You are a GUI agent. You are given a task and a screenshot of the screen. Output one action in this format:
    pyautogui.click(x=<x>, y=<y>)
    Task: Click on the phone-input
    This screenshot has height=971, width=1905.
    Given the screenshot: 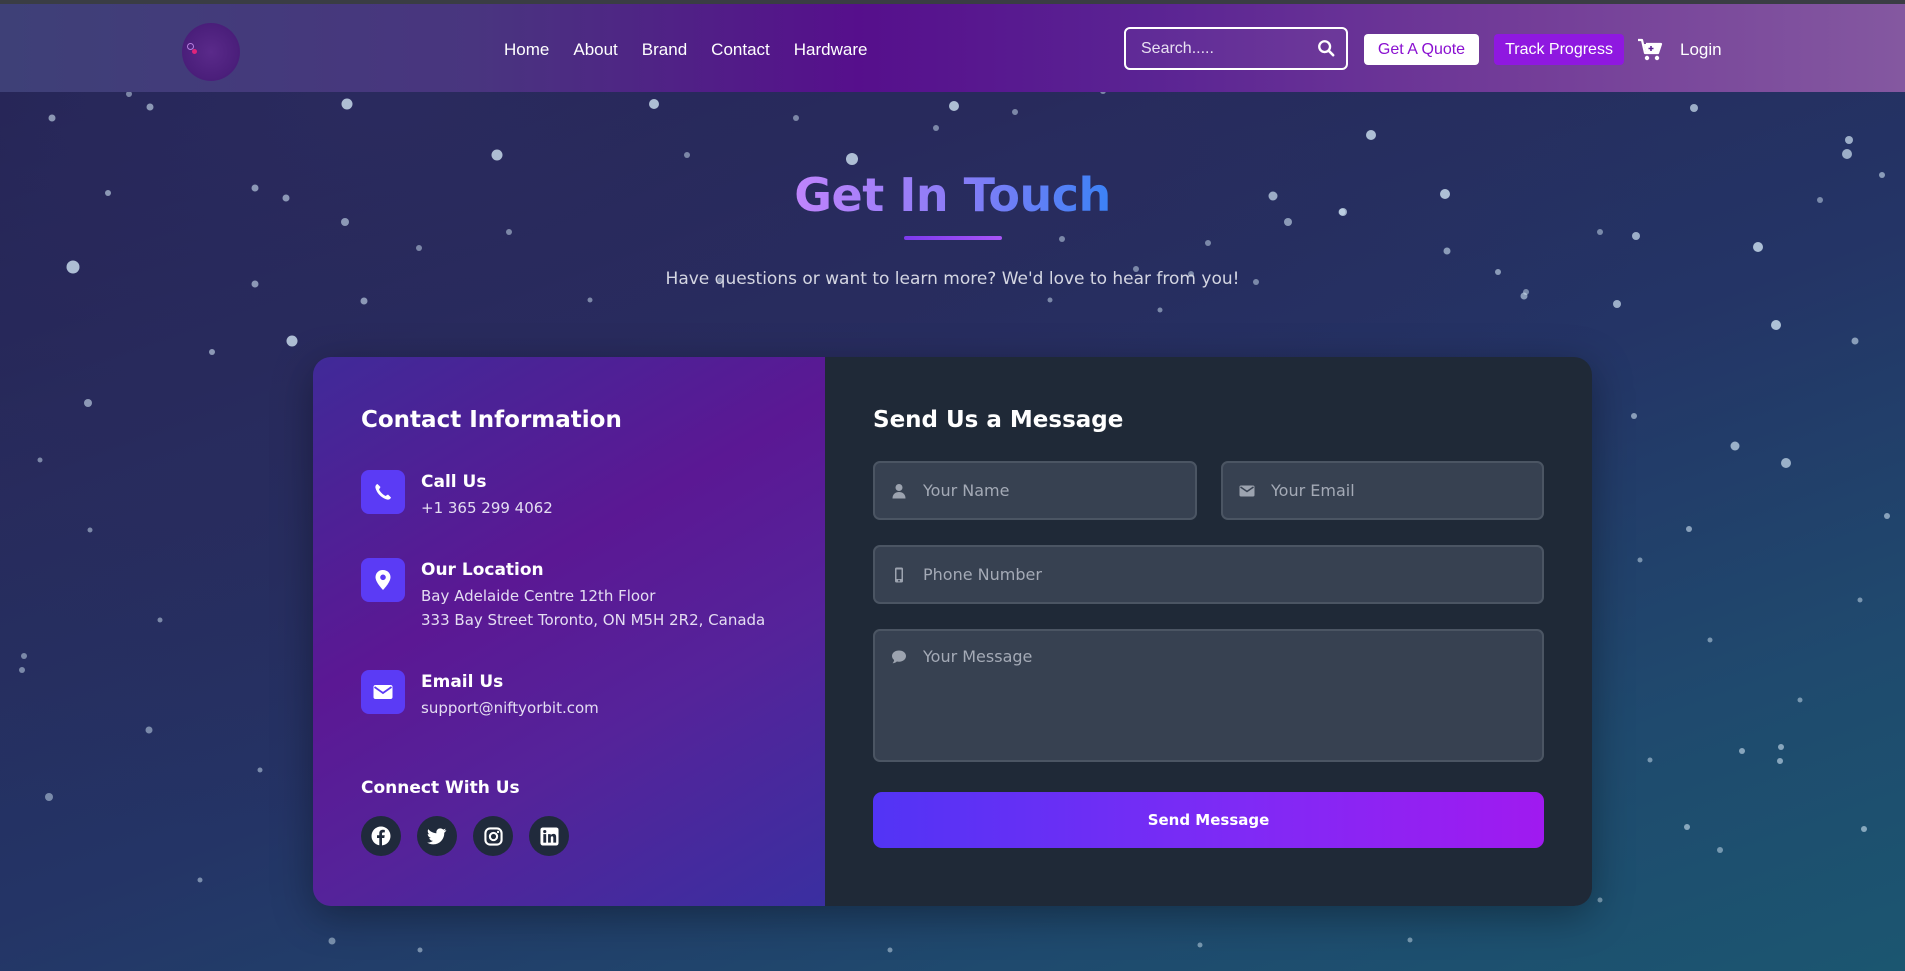 What is the action you would take?
    pyautogui.click(x=1208, y=574)
    